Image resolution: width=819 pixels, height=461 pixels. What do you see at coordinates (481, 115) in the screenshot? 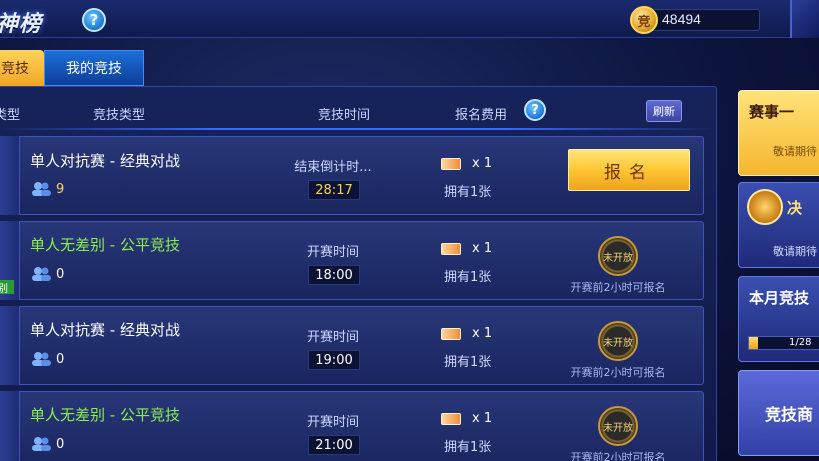
I see `col-header-fee: 报名费用` at bounding box center [481, 115].